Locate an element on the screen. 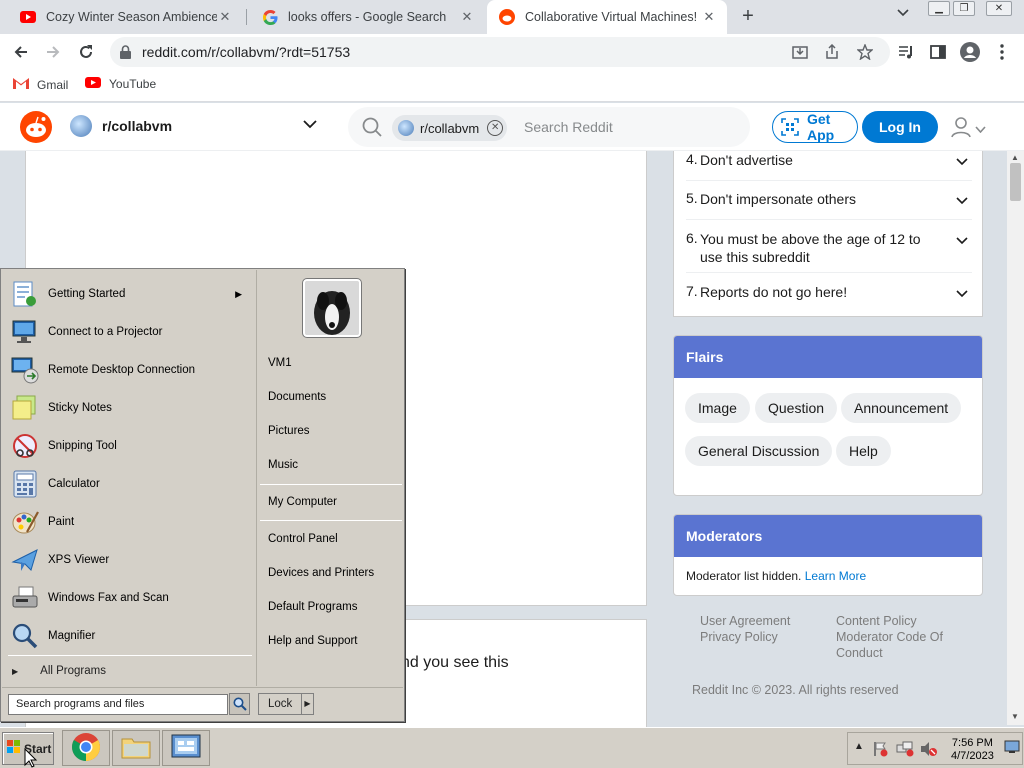 The image size is (1024, 768). user-avatar is located at coordinates (332, 308).